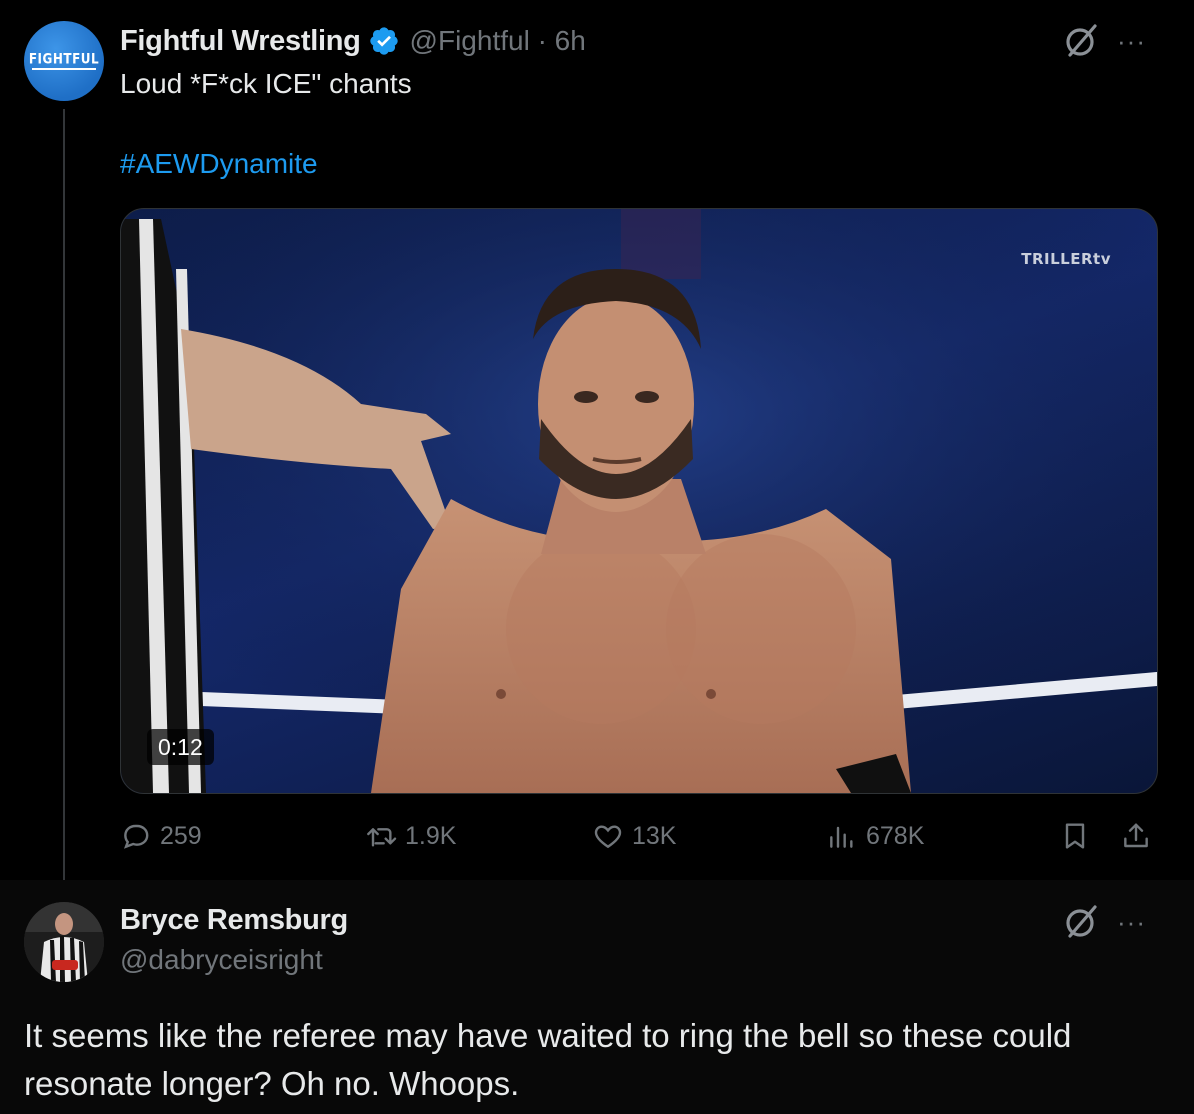 This screenshot has height=1114, width=1194. Describe the element at coordinates (181, 835) in the screenshot. I see `reply-count: 259` at that location.